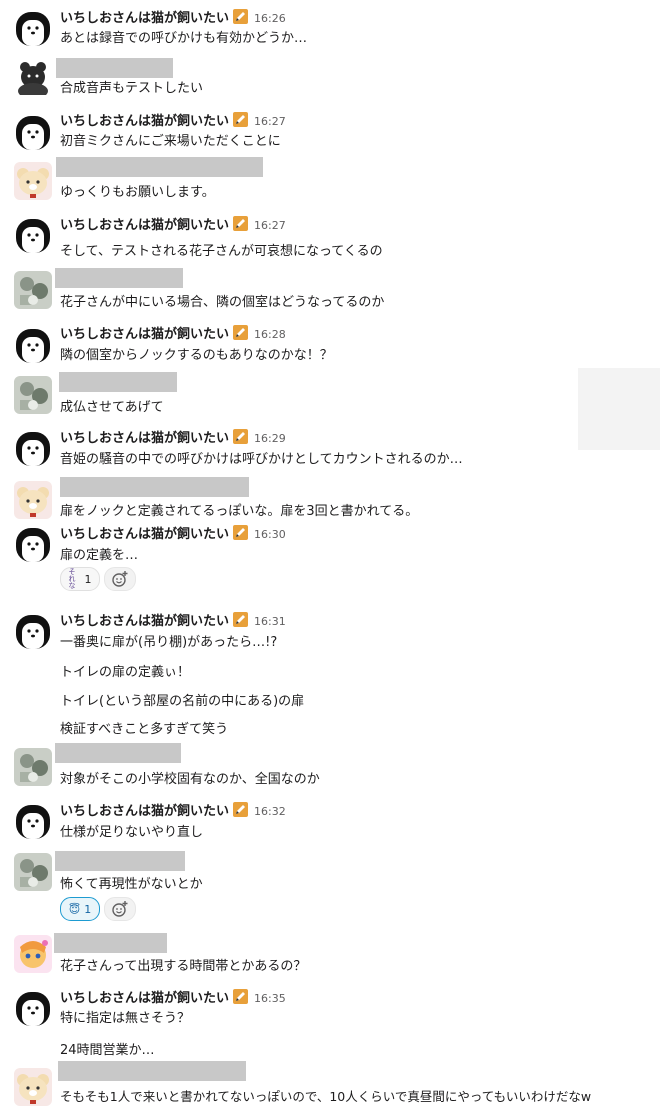 The width and height of the screenshot is (660, 1111). Describe the element at coordinates (170, 141) in the screenshot. I see `message-text: 初音ミクさんにご来場いただくことに` at that location.